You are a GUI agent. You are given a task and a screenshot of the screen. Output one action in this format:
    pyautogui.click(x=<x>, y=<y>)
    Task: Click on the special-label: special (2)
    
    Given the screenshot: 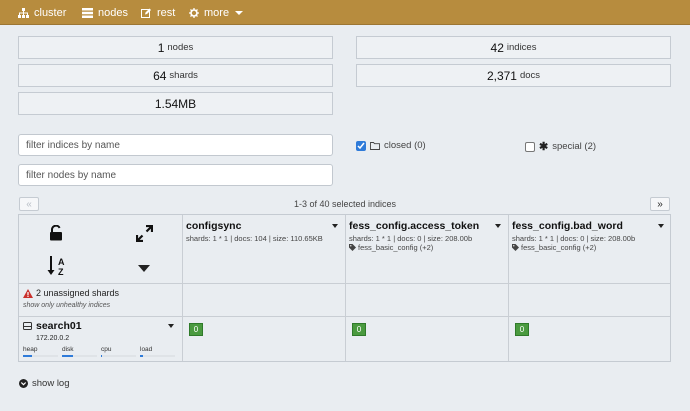 What is the action you would take?
    pyautogui.click(x=574, y=146)
    